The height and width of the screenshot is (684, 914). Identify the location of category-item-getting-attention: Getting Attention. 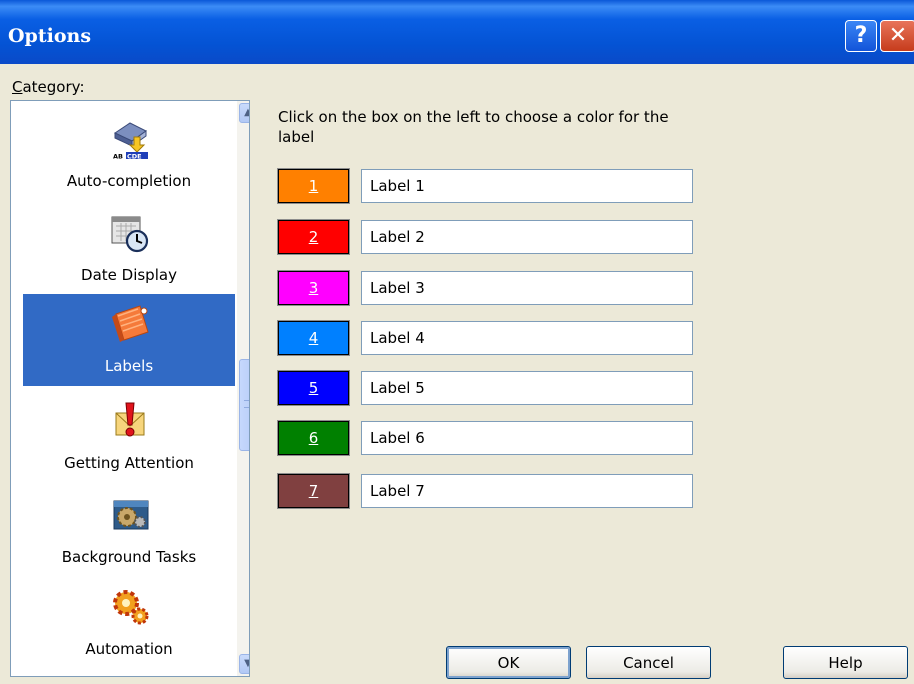
(129, 437).